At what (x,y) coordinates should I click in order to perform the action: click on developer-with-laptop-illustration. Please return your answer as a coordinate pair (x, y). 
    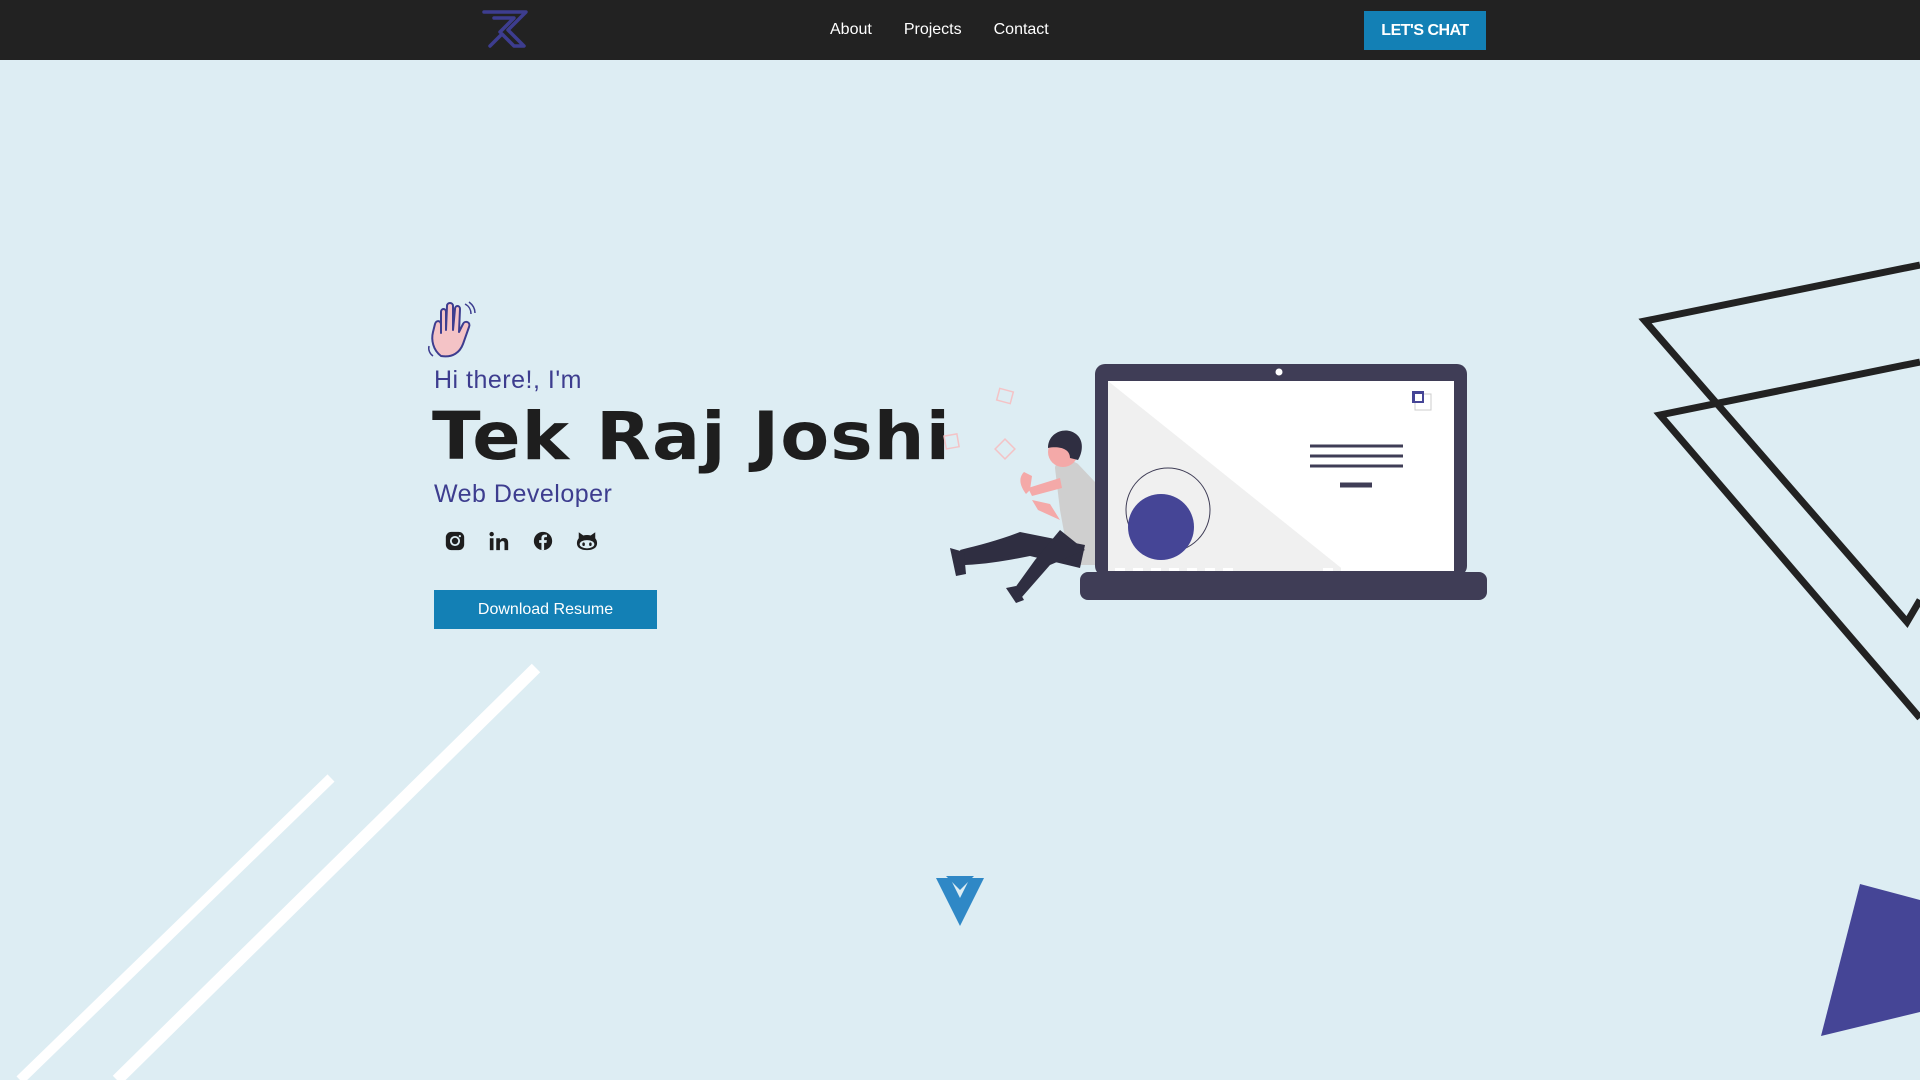
    Looking at the image, I should click on (1215, 483).